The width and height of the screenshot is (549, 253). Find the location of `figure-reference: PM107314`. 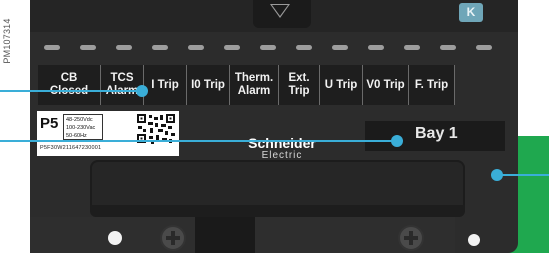

figure-reference: PM107314 is located at coordinates (7, 44).